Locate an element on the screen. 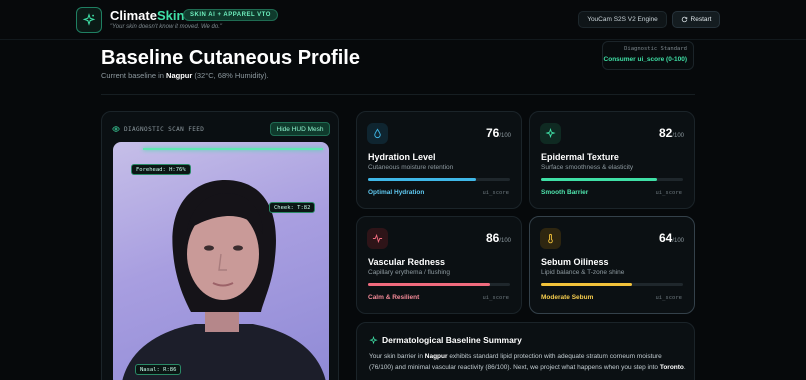  summary-title: Dermatological Baseline Summary is located at coordinates (445, 340).